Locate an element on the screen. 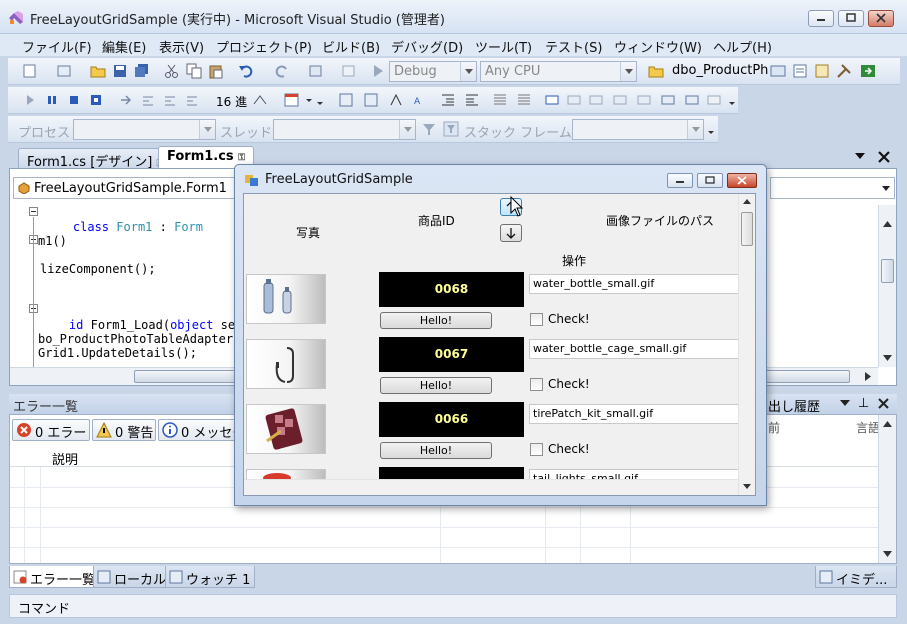 Image resolution: width=907 pixels, height=624 pixels. warnings-filter-button: 0 警告 is located at coordinates (124, 430).